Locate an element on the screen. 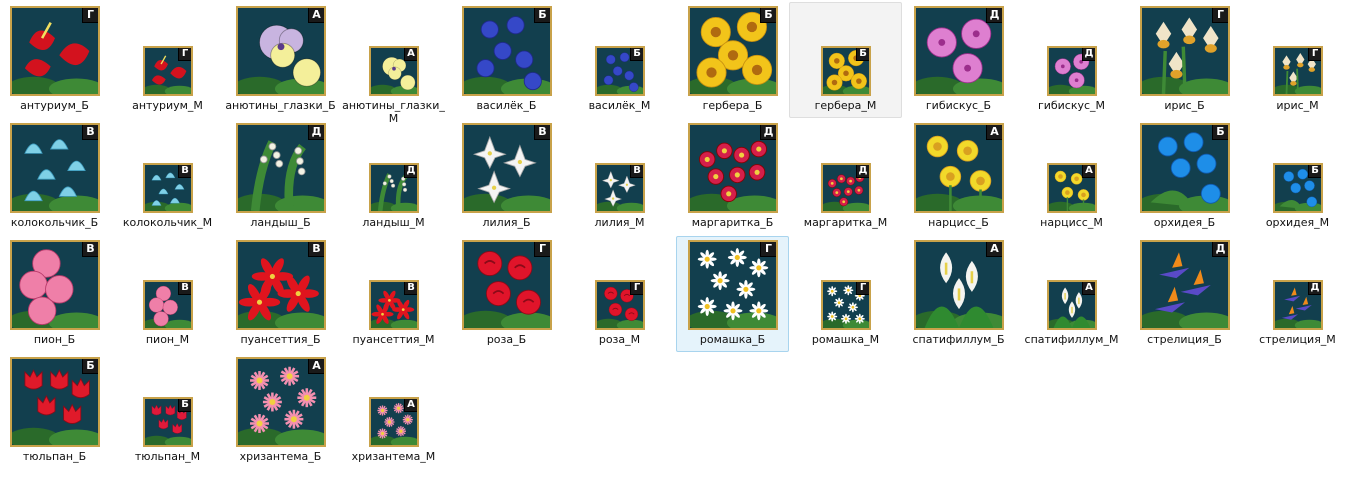 This screenshot has width=1354, height=488. file-item: Гантуриум_Б is located at coordinates (55, 60).